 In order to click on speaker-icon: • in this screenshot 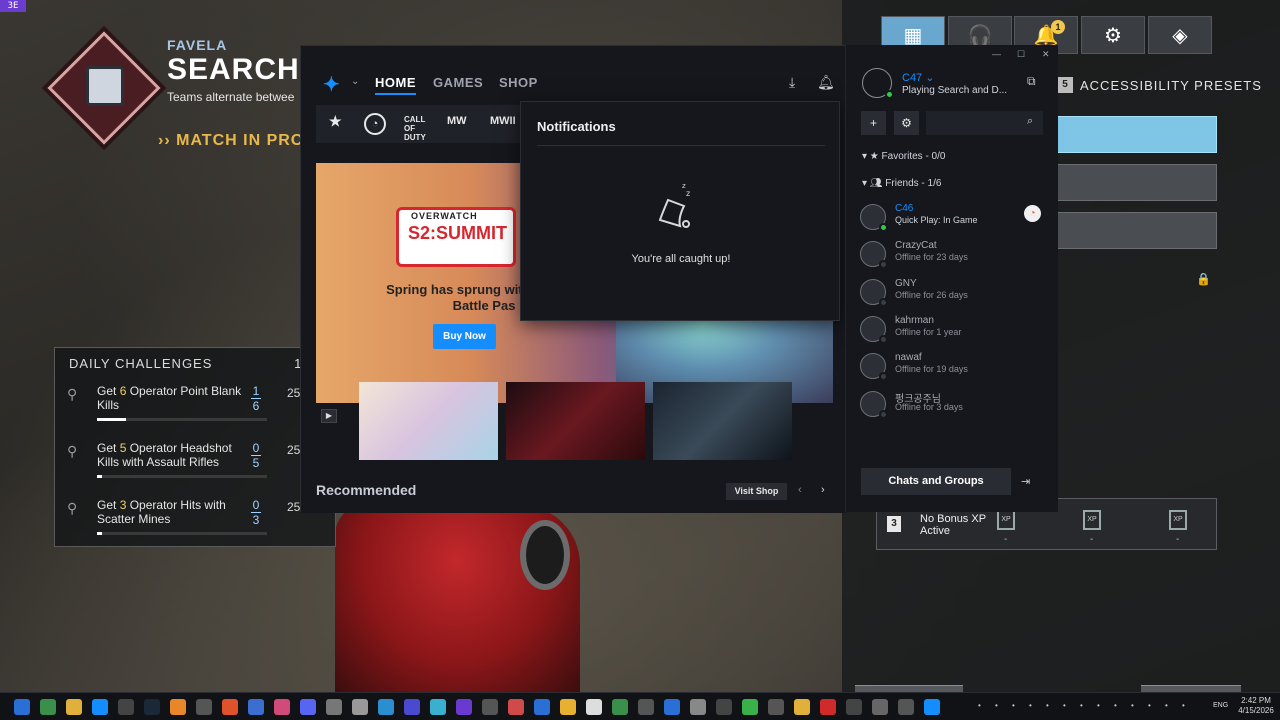, I will do `click(1166, 705)`.